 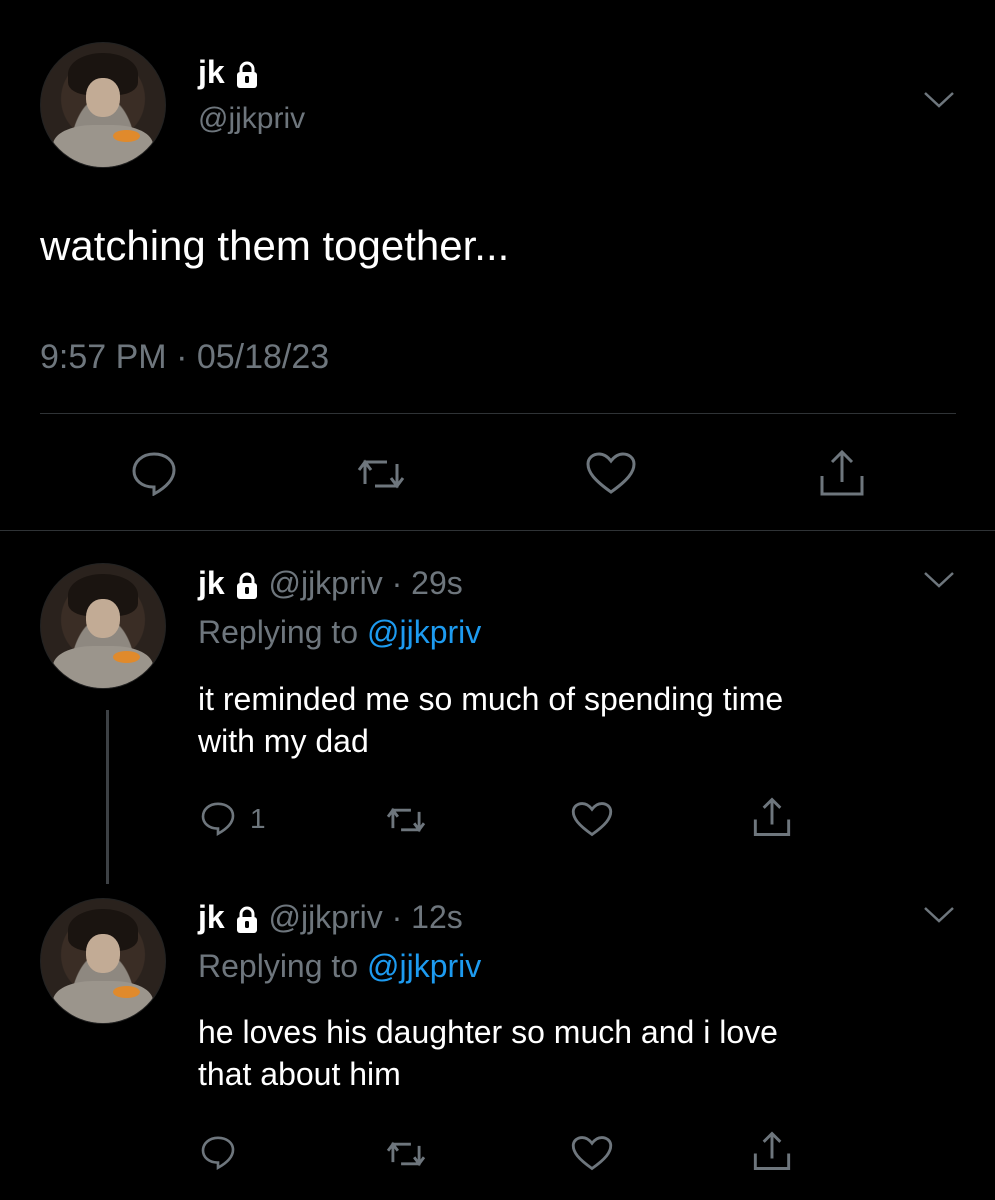 I want to click on tweet-text-line: that about him, so click(x=299, y=1074).